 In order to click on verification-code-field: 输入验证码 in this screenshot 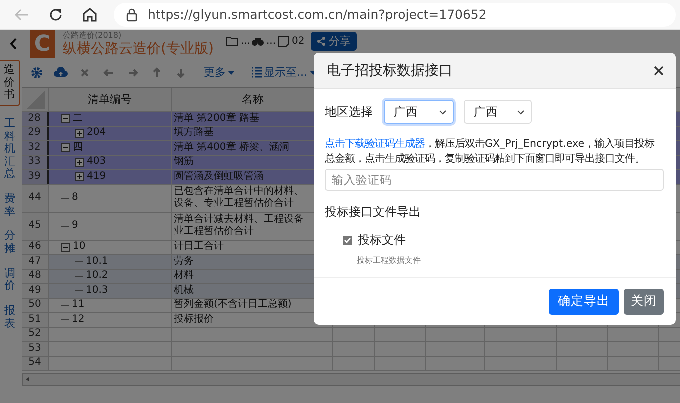, I will do `click(494, 180)`.